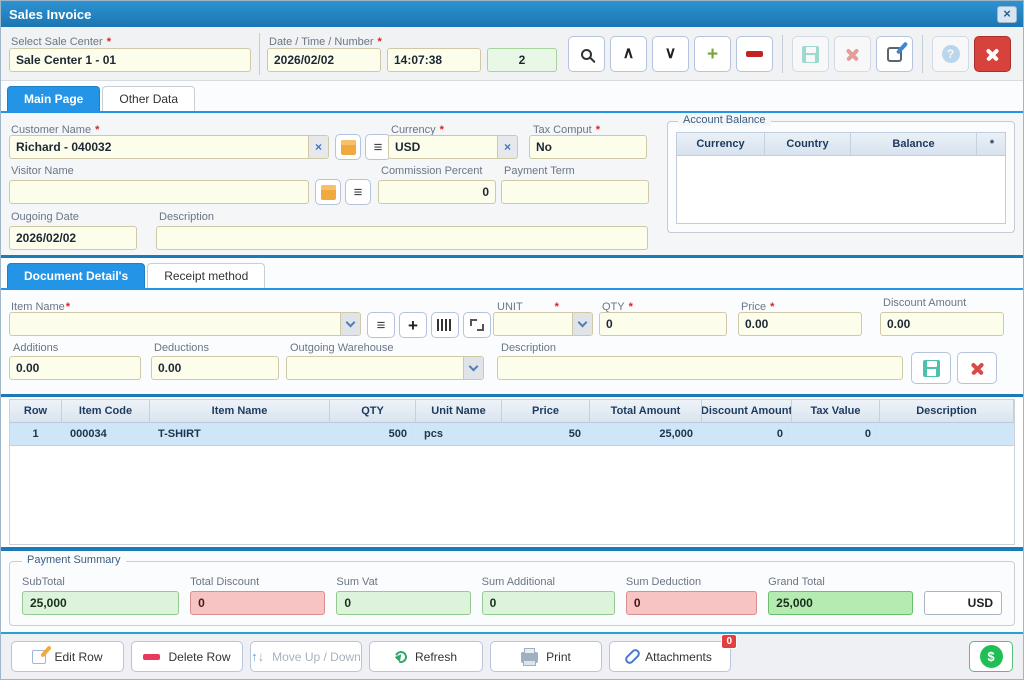 Image resolution: width=1024 pixels, height=680 pixels. Describe the element at coordinates (54, 98) in the screenshot. I see `tab-main-page: Main Page` at that location.